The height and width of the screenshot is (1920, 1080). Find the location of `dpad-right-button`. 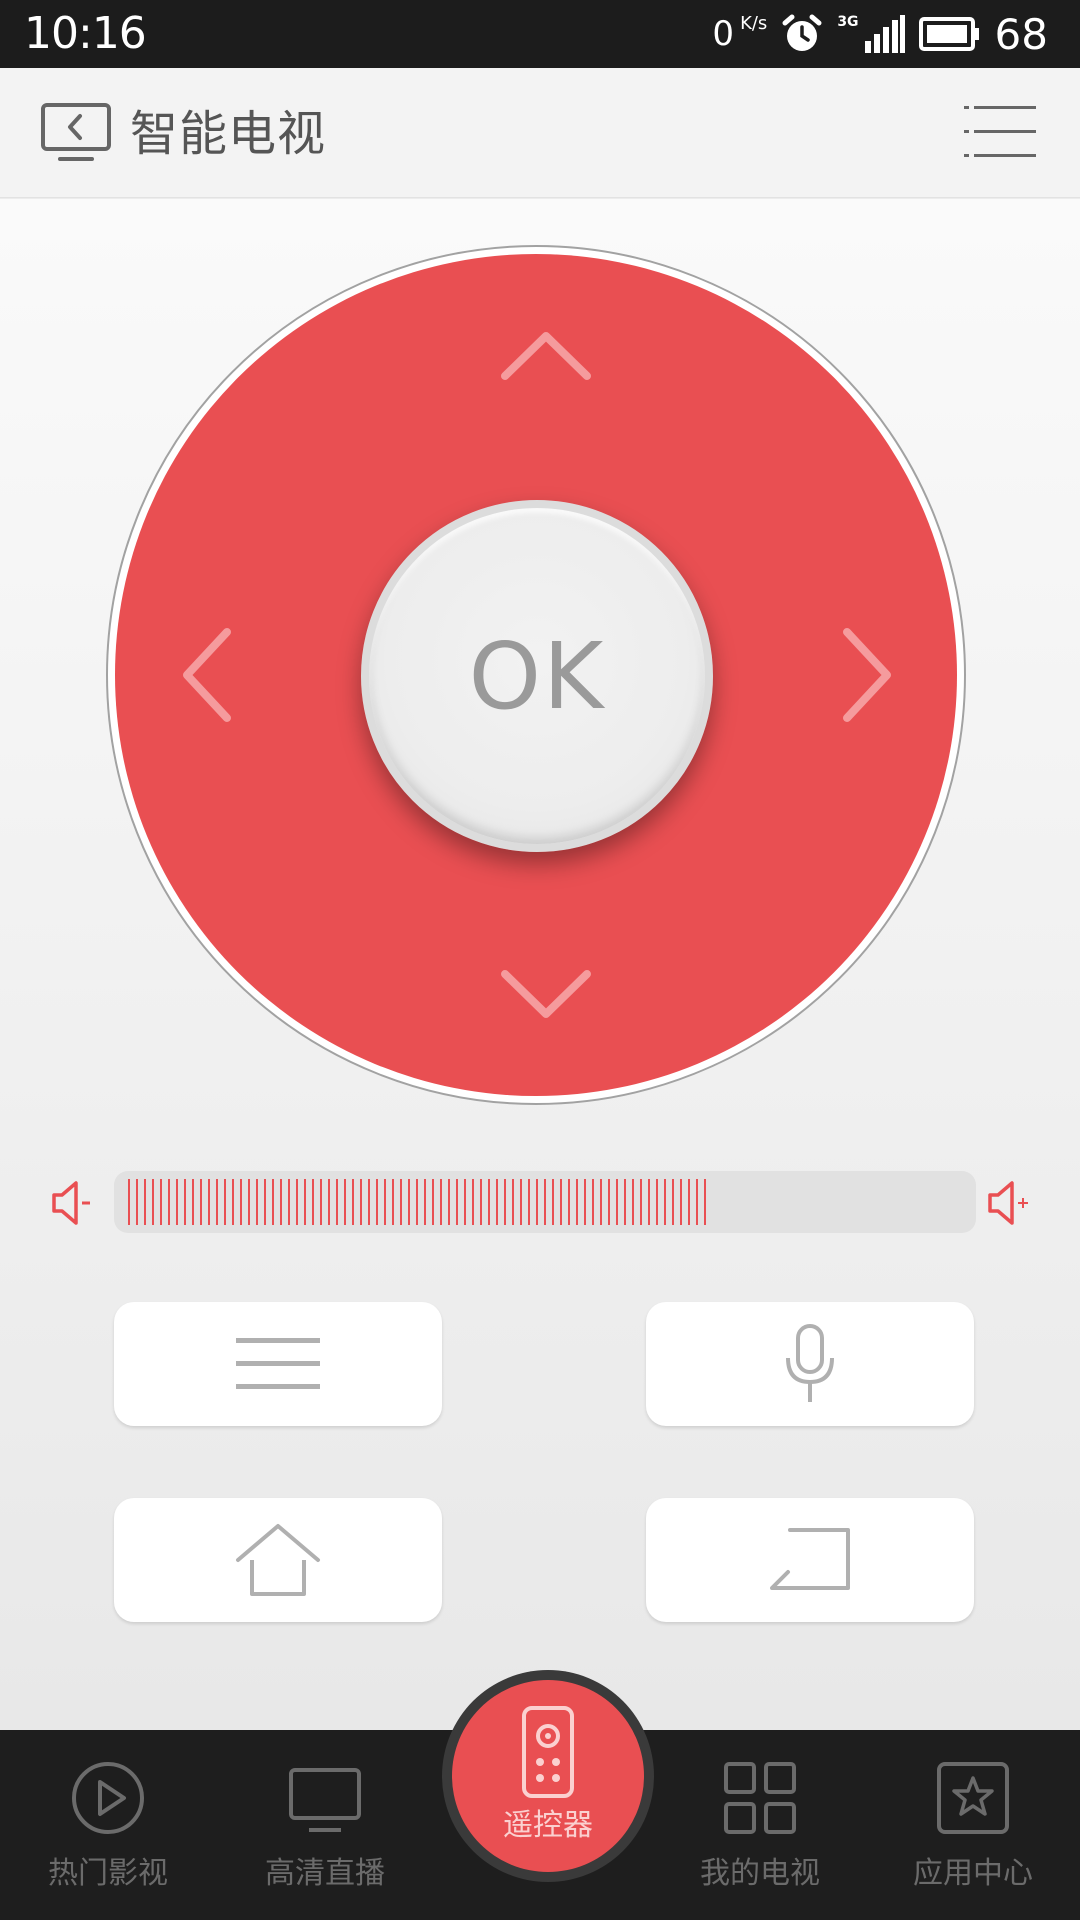

dpad-right-button is located at coordinates (862, 675).